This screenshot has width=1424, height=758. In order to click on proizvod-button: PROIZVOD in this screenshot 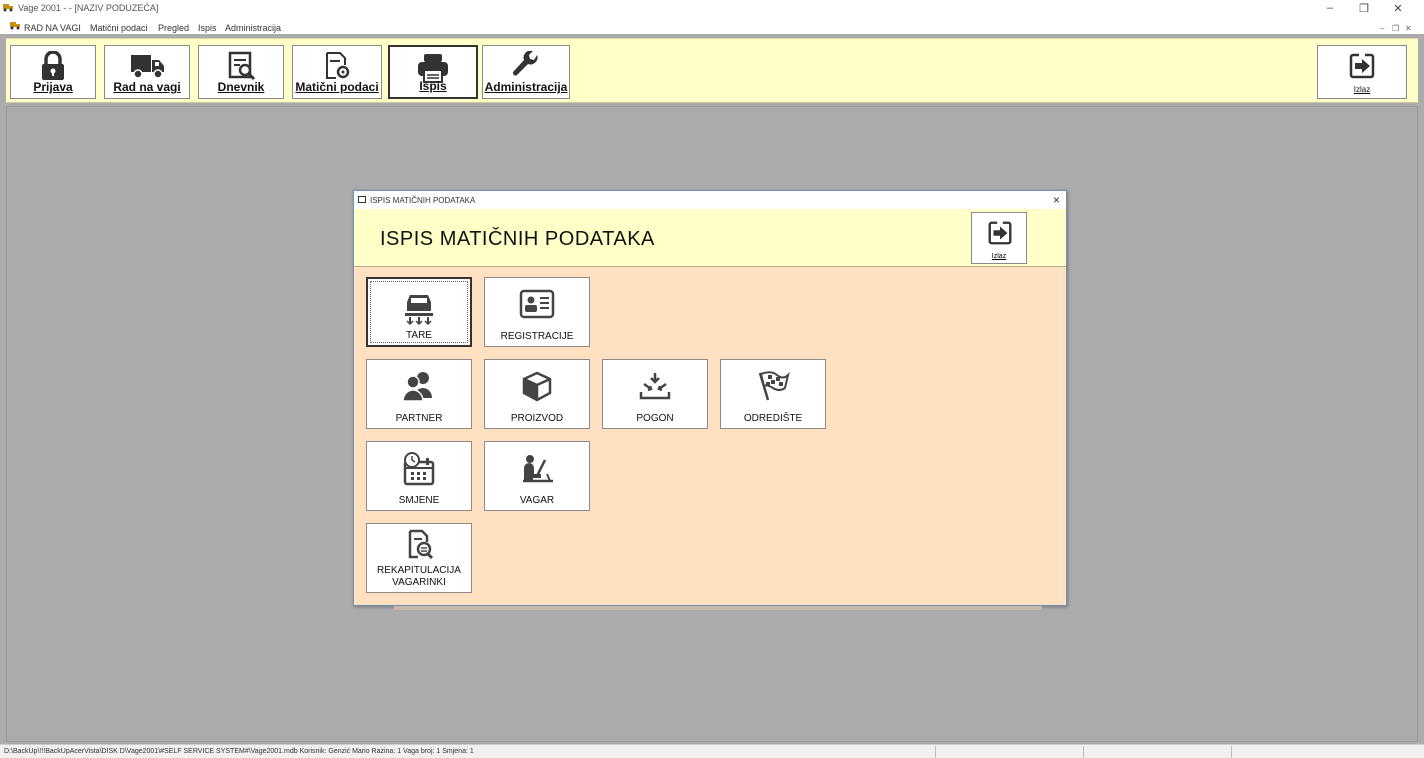, I will do `click(537, 394)`.